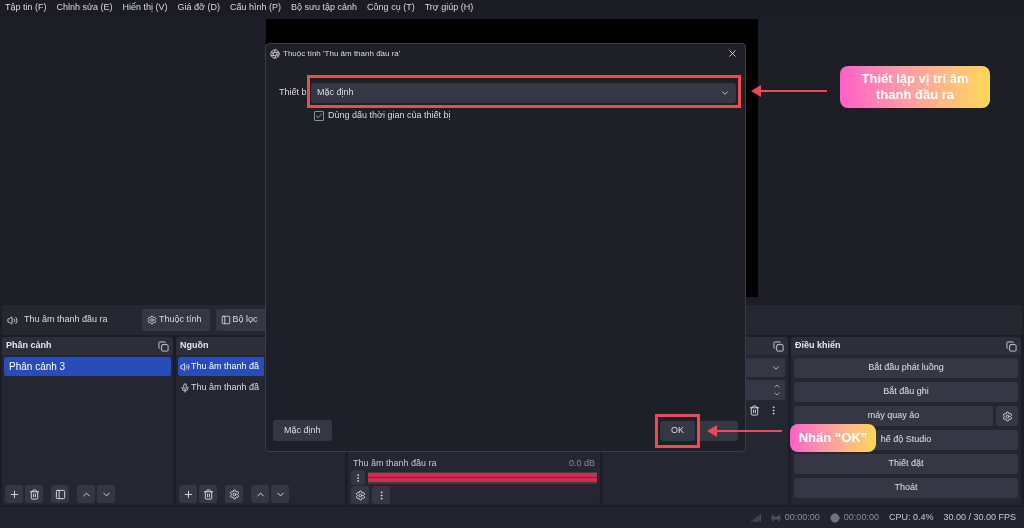 This screenshot has height=528, width=1024. What do you see at coordinates (906, 488) in the screenshot?
I see `control-button: Thoát` at bounding box center [906, 488].